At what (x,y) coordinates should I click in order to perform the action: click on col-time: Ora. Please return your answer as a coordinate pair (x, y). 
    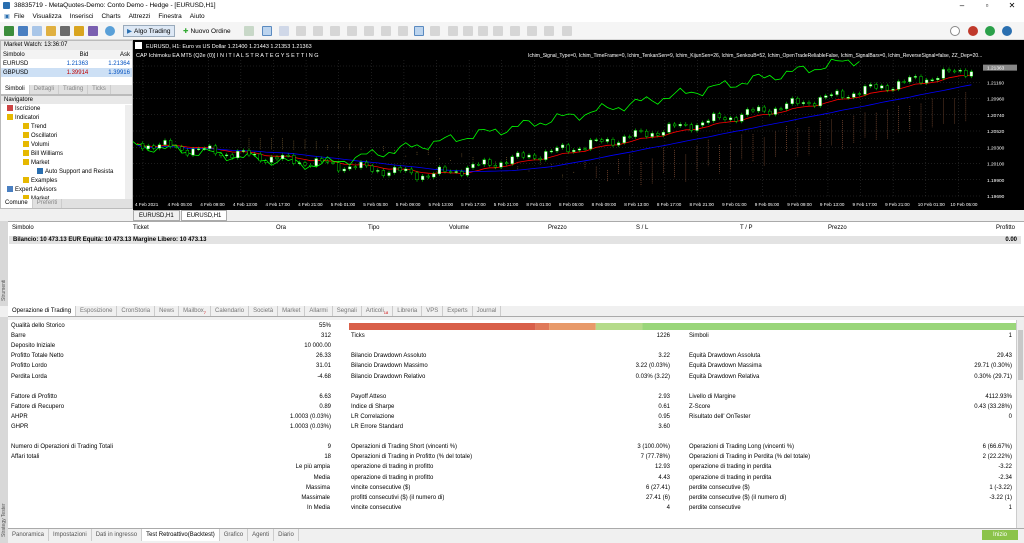
    Looking at the image, I should click on (281, 228).